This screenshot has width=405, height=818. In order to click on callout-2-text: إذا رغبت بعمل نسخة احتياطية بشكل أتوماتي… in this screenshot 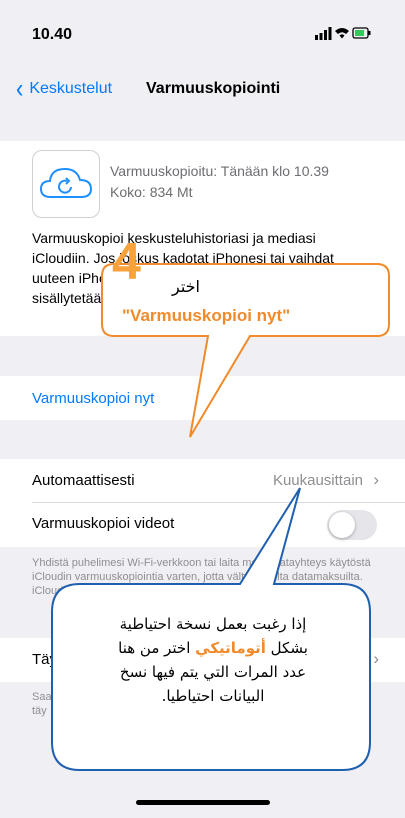, I will do `click(213, 660)`.